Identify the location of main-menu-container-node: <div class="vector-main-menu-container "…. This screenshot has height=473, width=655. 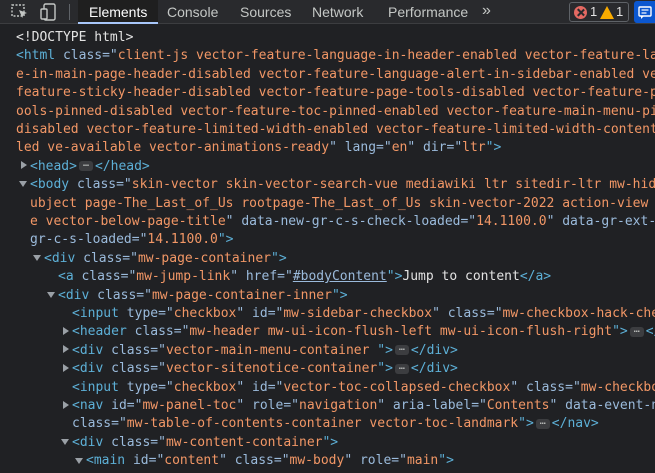
(265, 351).